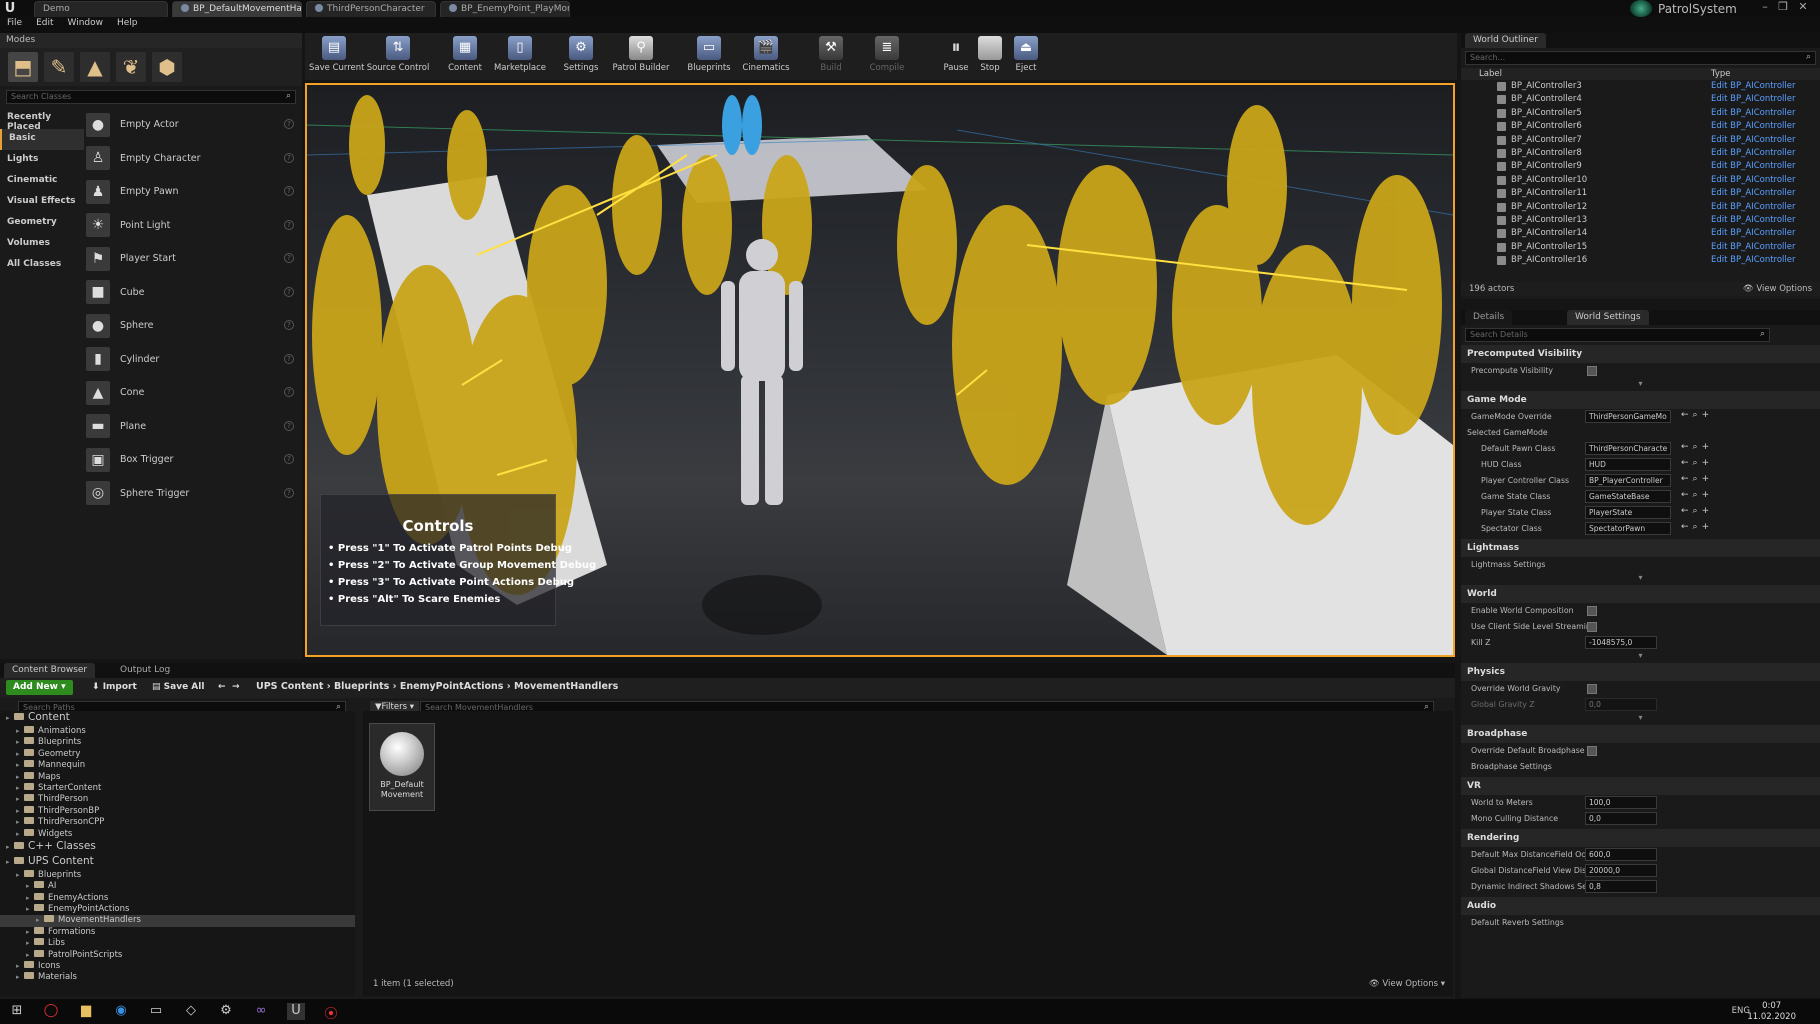 This screenshot has height=1024, width=1820. Describe the element at coordinates (42, 244) in the screenshot. I see `category-volumes: Volumes` at that location.